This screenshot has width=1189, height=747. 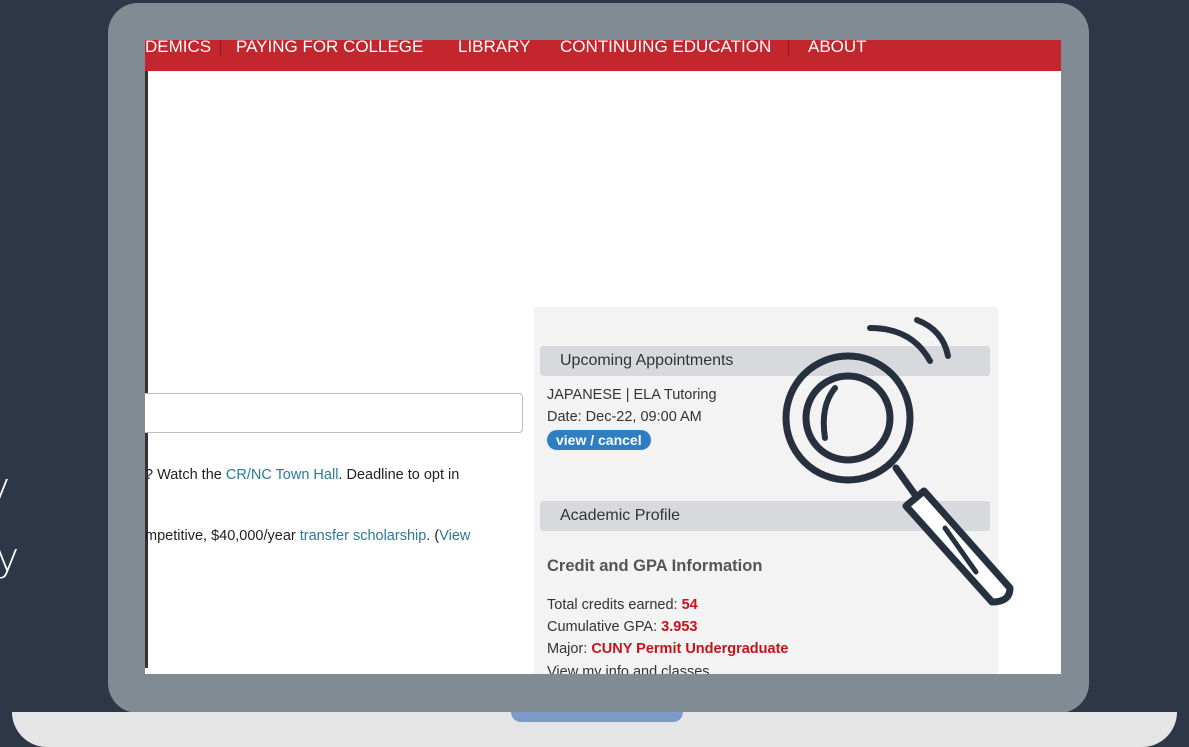 I want to click on view-cancel-button: view / cancel, so click(x=599, y=440).